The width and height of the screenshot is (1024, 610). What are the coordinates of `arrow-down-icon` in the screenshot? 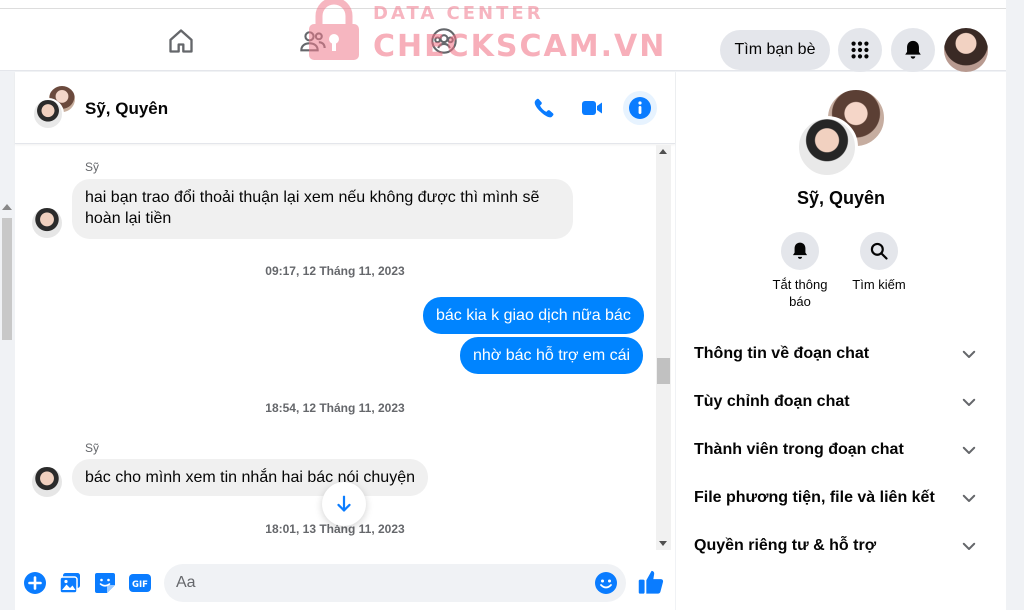 It's located at (344, 503).